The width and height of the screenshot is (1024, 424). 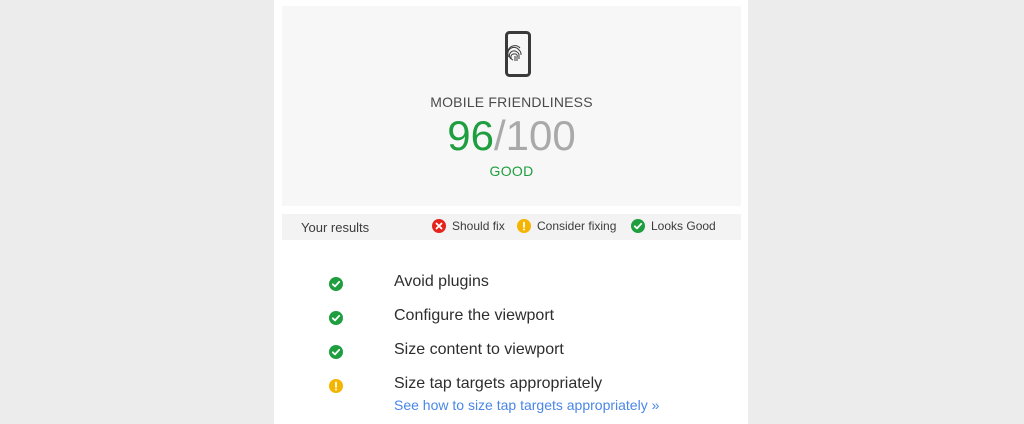 What do you see at coordinates (470, 135) in the screenshot?
I see `score-value: 96` at bounding box center [470, 135].